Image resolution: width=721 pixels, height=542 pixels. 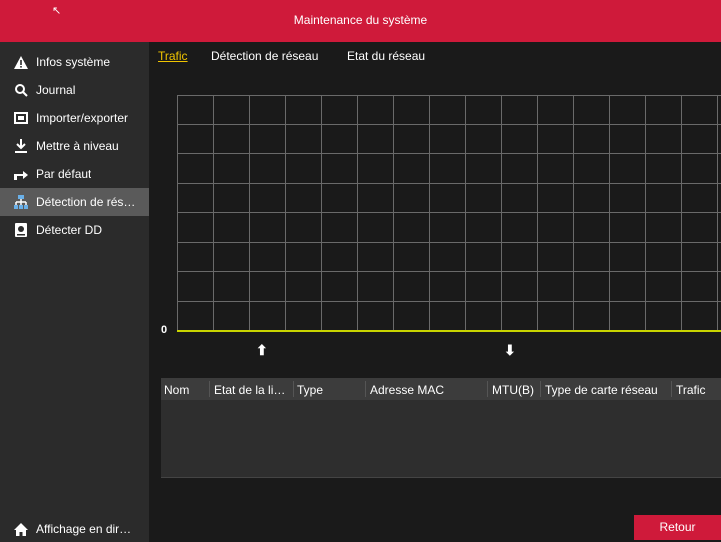 What do you see at coordinates (510, 350) in the screenshot?
I see `download-arrow-icon: ⬇` at bounding box center [510, 350].